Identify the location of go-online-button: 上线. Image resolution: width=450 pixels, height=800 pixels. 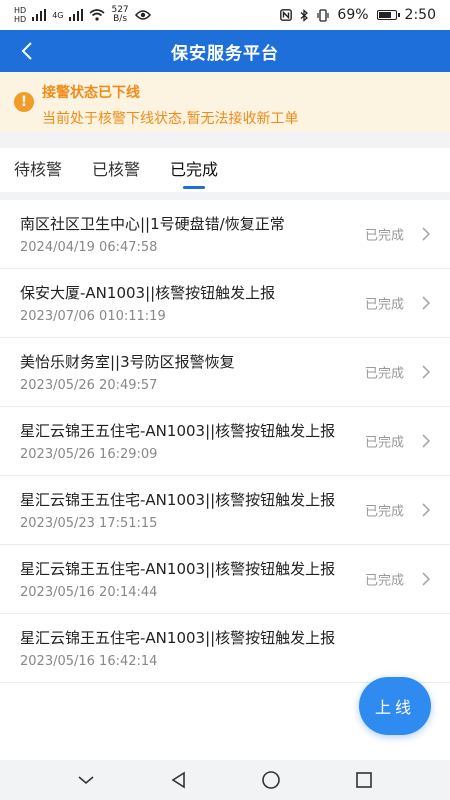
(395, 706).